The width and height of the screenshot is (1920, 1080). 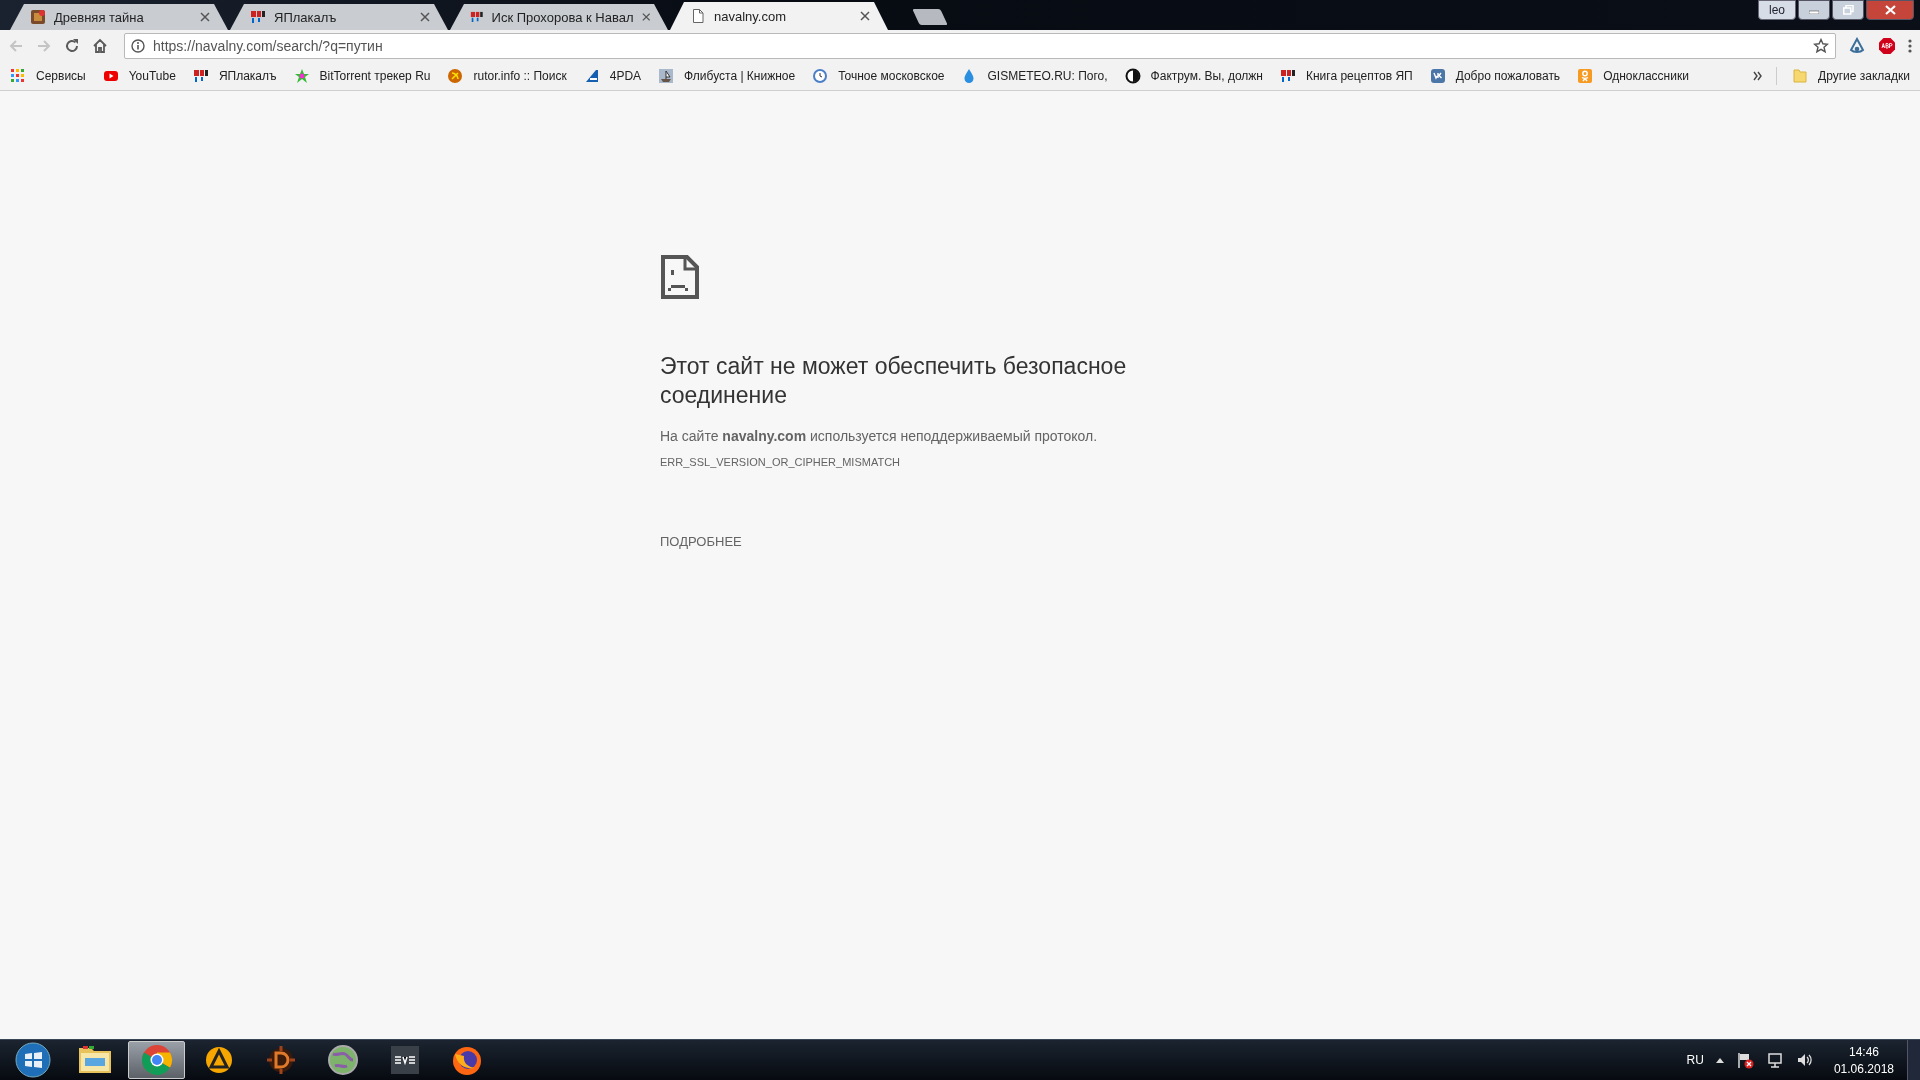 What do you see at coordinates (1863, 1051) in the screenshot?
I see `clock-time: 14:46` at bounding box center [1863, 1051].